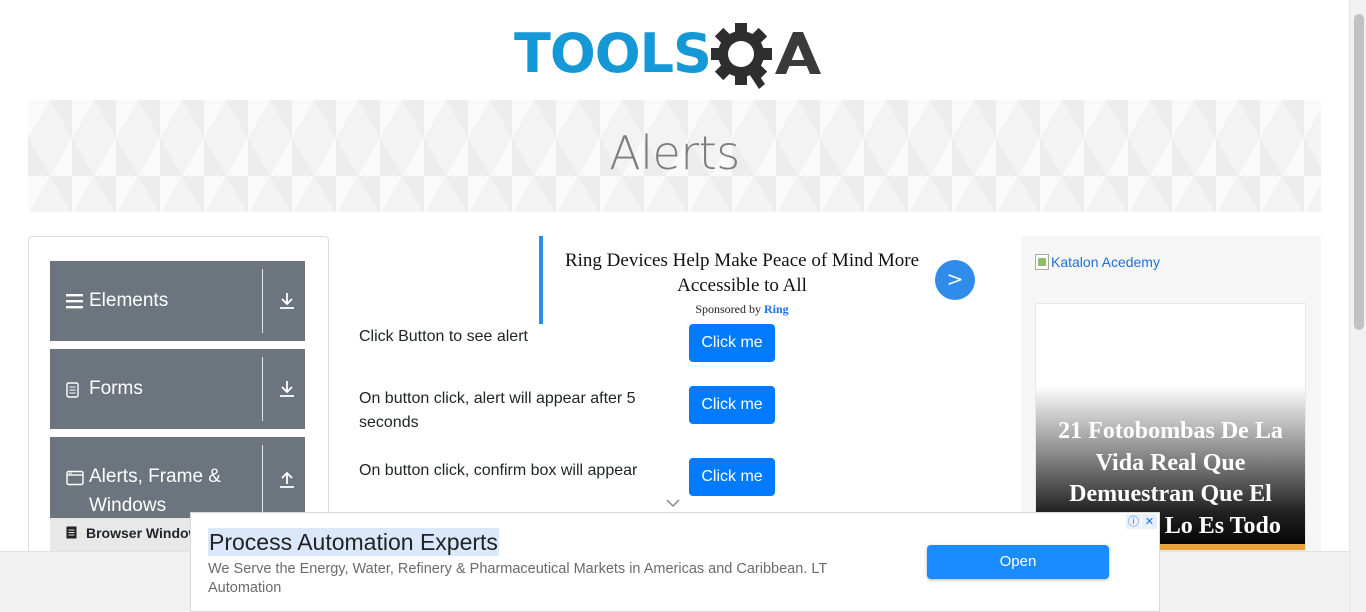 This screenshot has width=1366, height=612. Describe the element at coordinates (1018, 562) in the screenshot. I see `bottom-ad-open-button: Open` at that location.